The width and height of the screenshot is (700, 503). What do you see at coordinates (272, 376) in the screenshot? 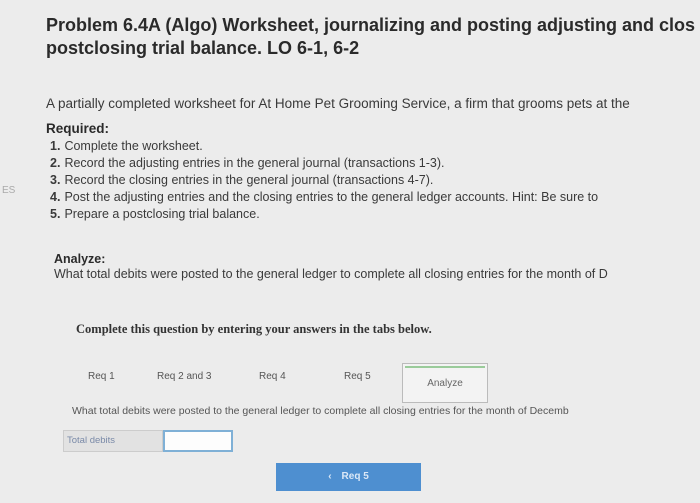
I see `tab-req-4: Req 4` at bounding box center [272, 376].